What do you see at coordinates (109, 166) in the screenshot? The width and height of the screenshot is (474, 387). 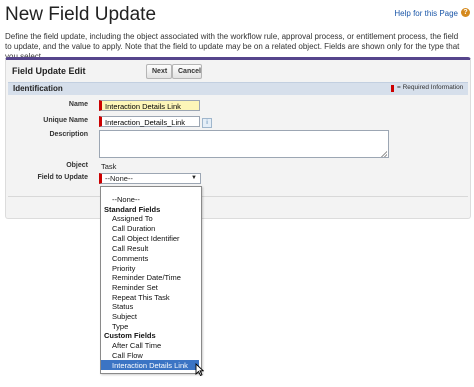 I see `object-value: Task` at bounding box center [109, 166].